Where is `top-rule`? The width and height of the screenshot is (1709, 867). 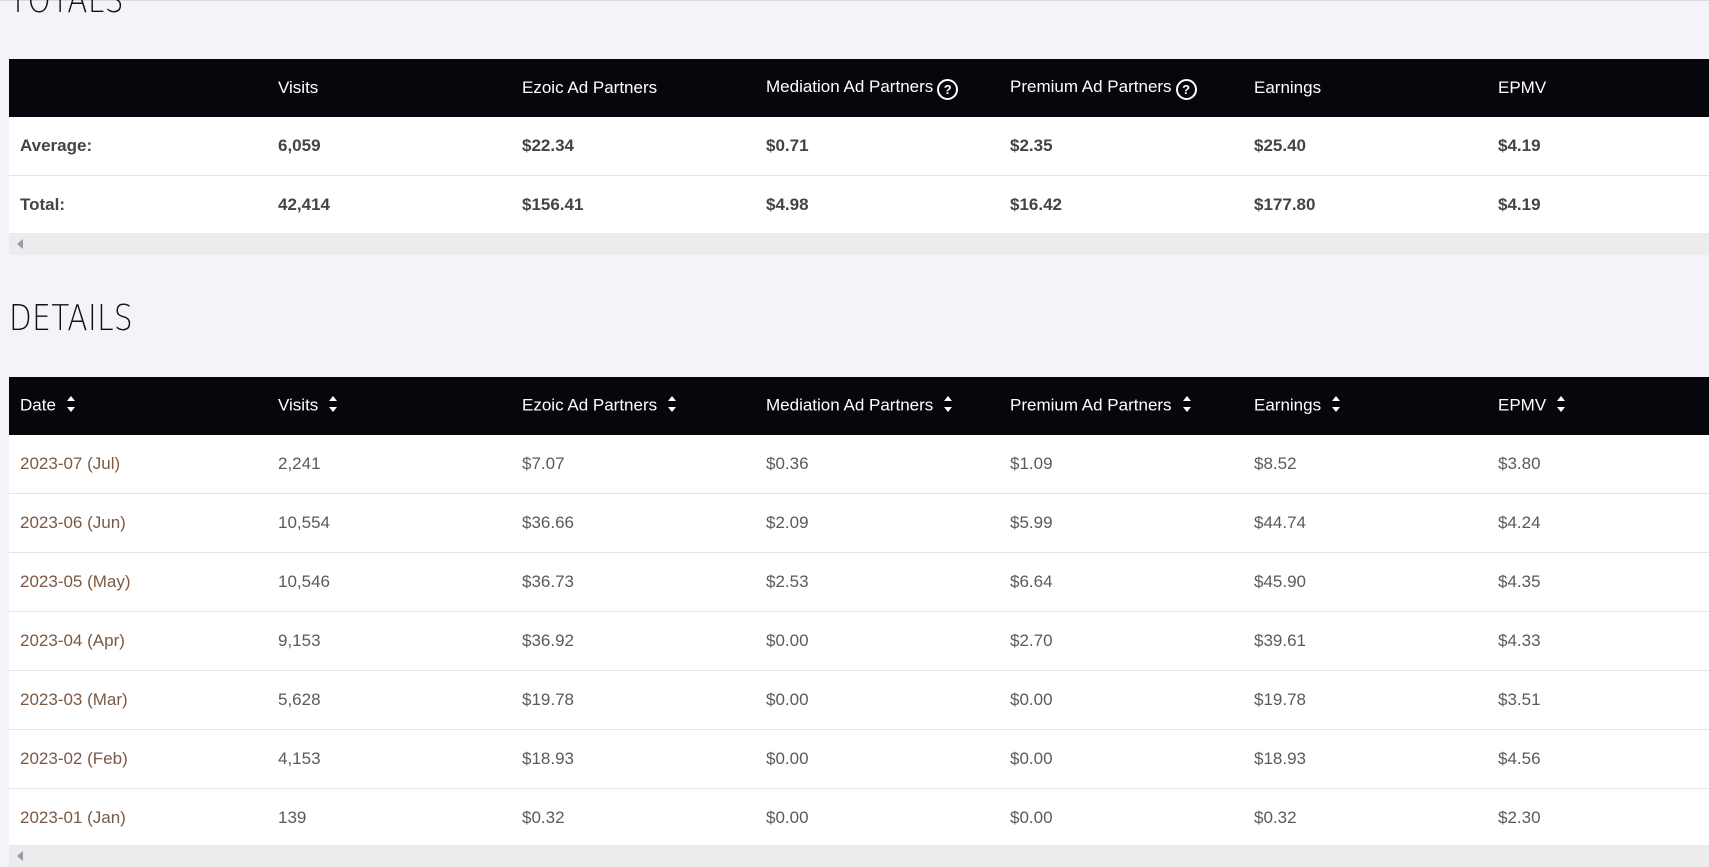
top-rule is located at coordinates (854, 0).